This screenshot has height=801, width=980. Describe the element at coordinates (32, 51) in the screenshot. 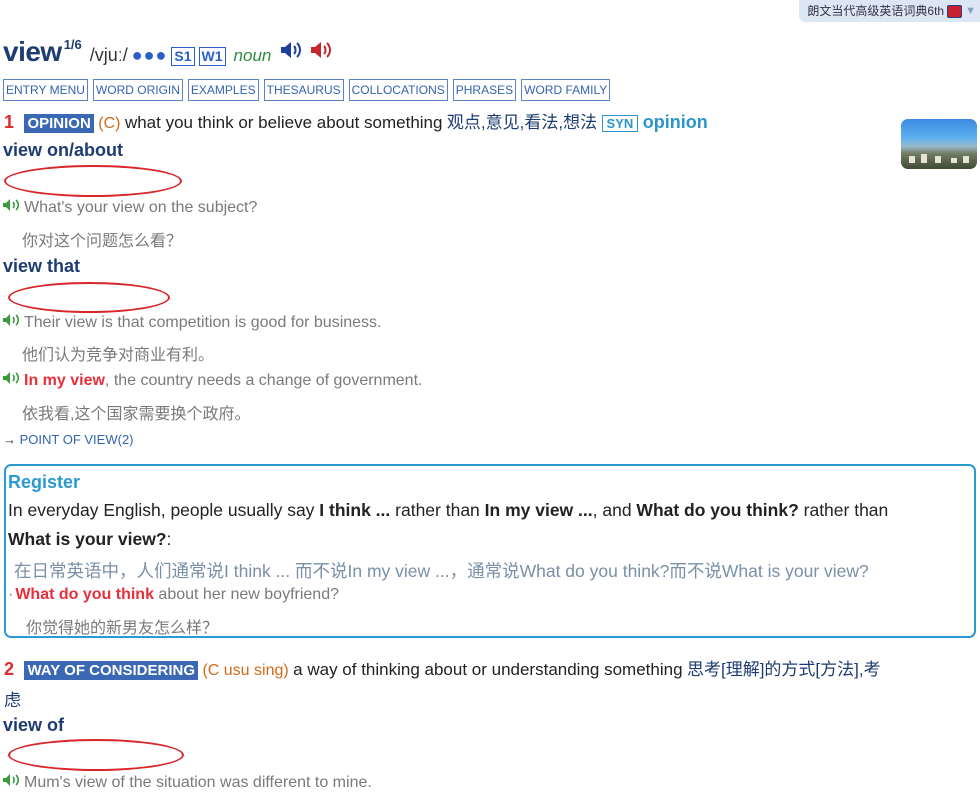

I see `headword: view` at that location.